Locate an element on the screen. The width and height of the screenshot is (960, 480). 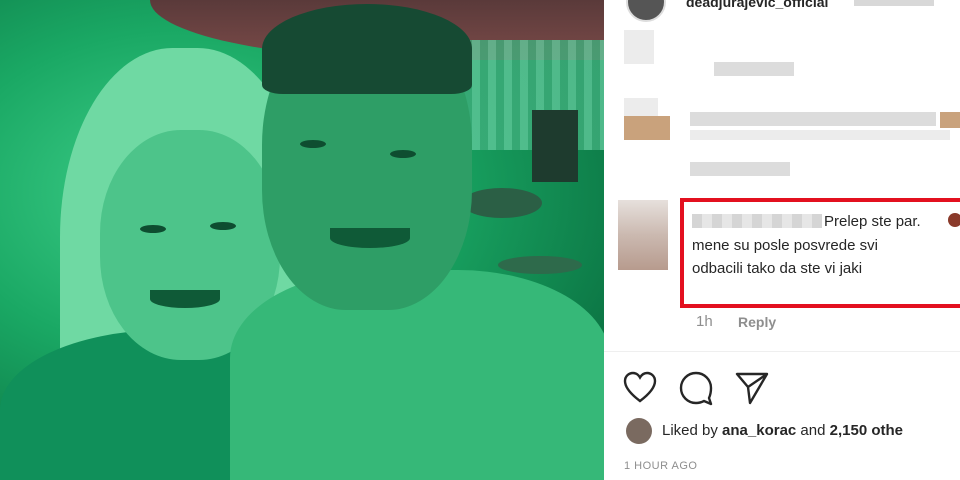
speaker is located at coordinates (555, 146).